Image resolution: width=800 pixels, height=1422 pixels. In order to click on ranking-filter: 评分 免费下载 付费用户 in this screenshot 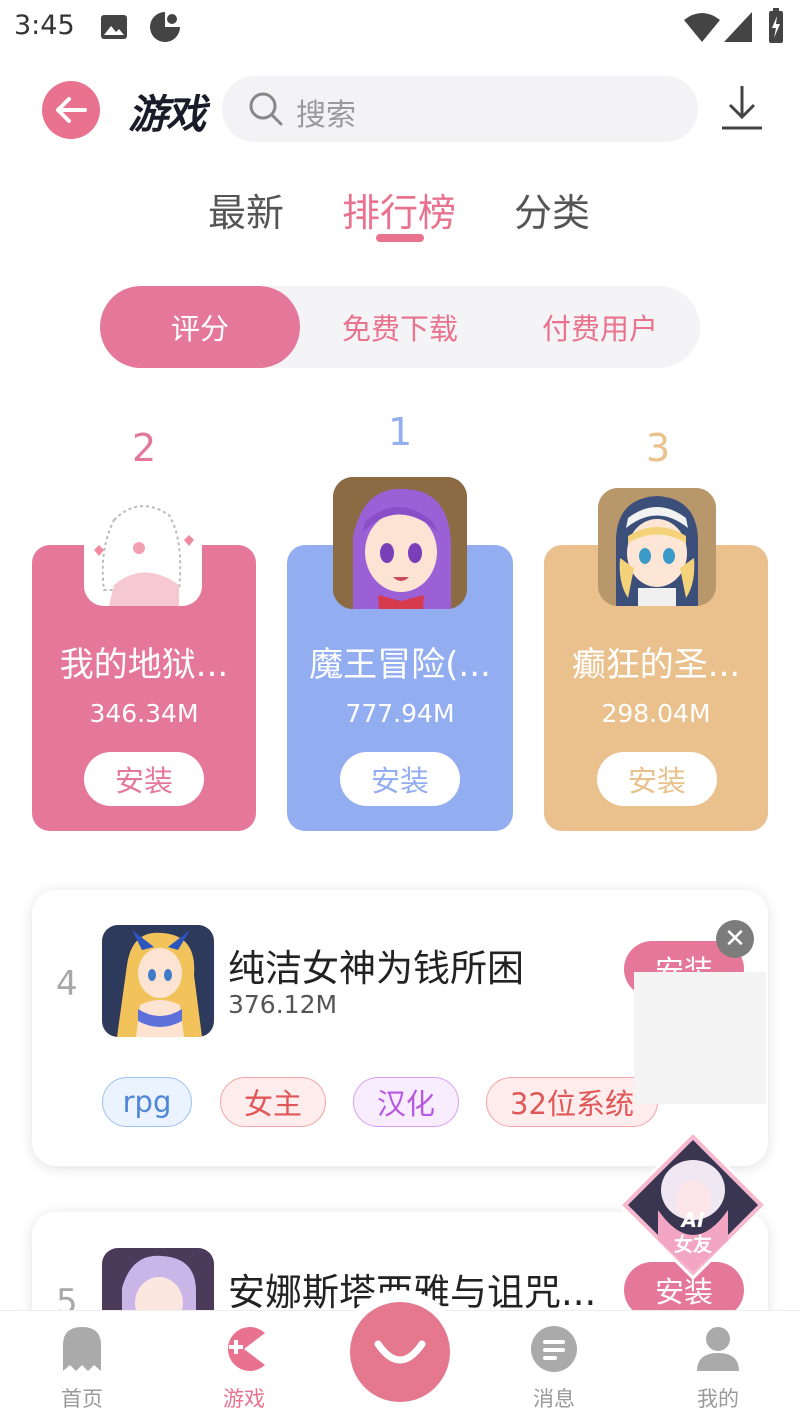, I will do `click(400, 327)`.